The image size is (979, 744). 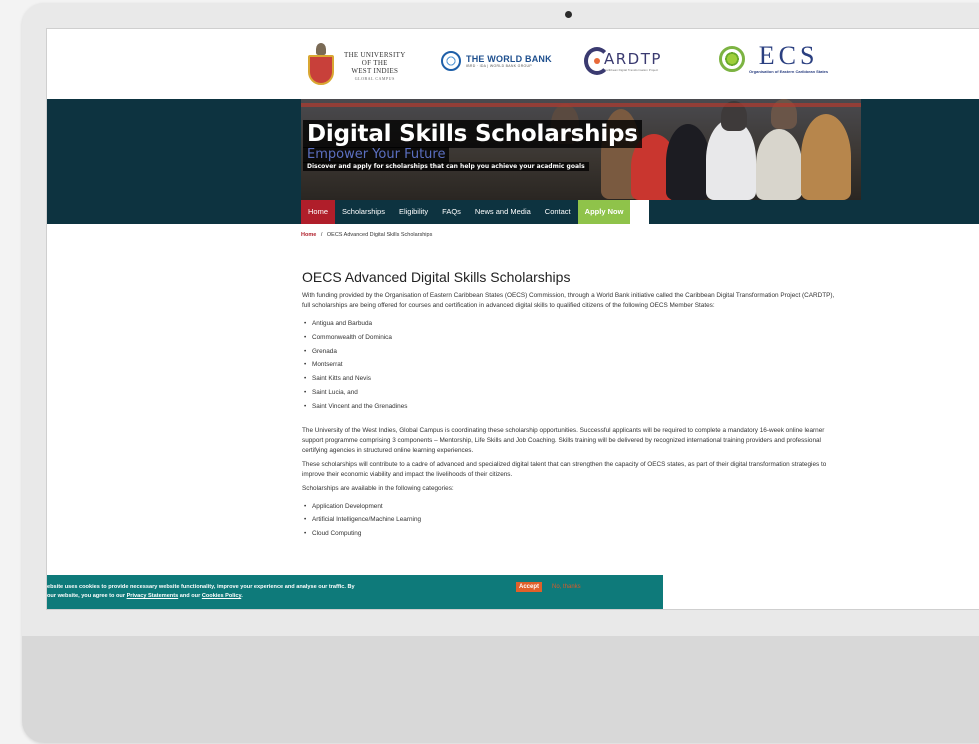 I want to click on uwi-crest-icon, so click(x=321, y=67).